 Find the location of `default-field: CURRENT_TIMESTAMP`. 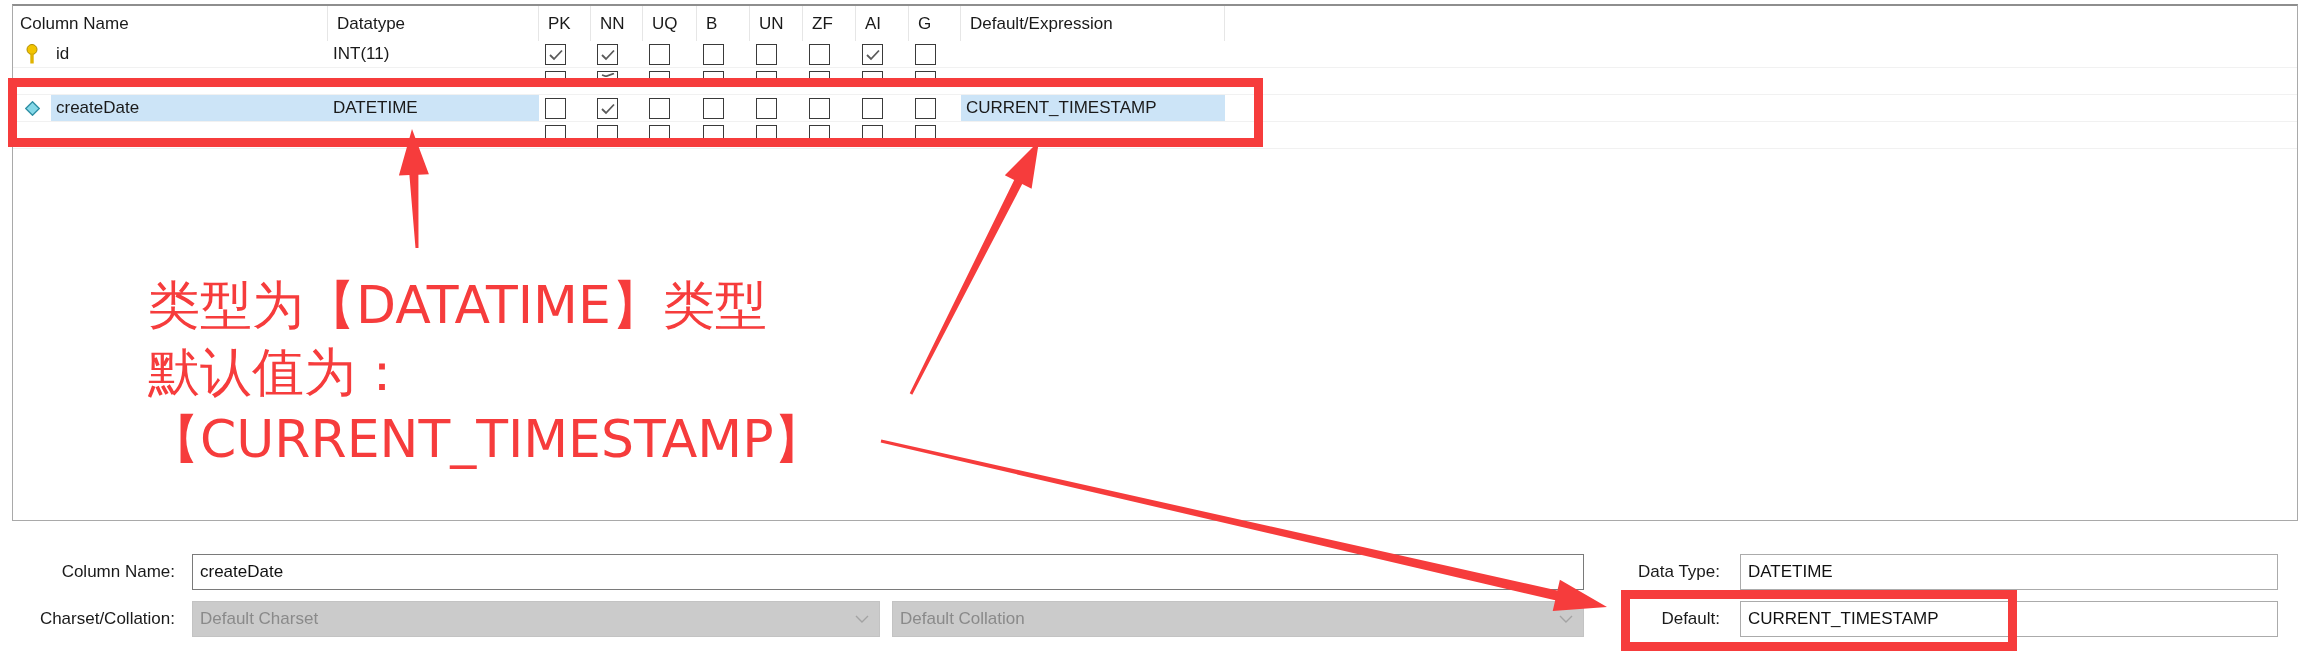

default-field: CURRENT_TIMESTAMP is located at coordinates (2009, 619).